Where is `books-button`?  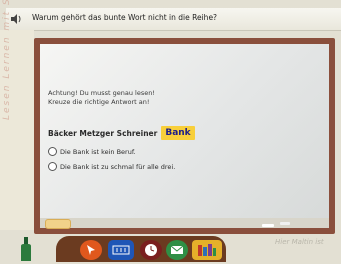 books-button is located at coordinates (207, 250).